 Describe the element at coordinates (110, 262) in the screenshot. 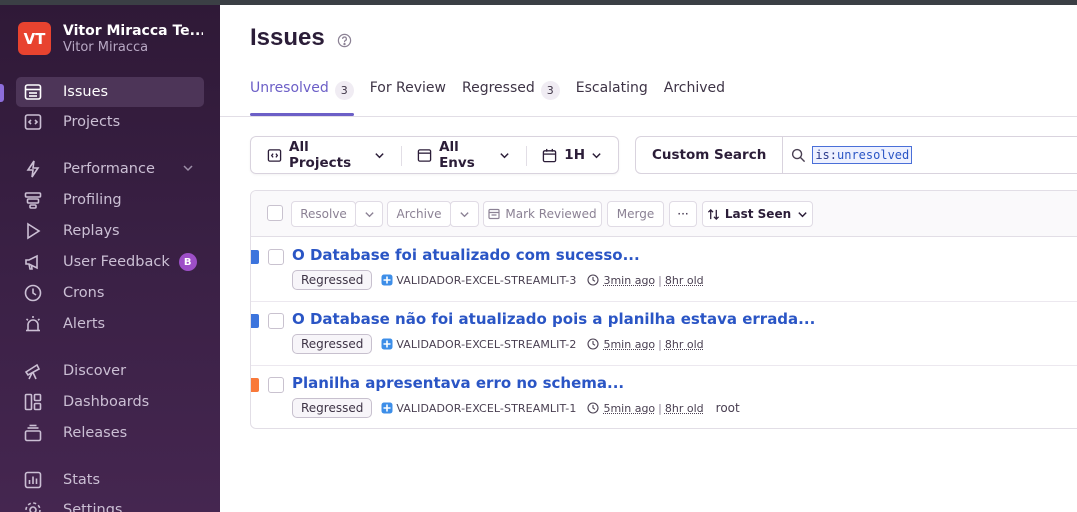

I see `sidebar-item-user-feedback: User Feedback B` at that location.